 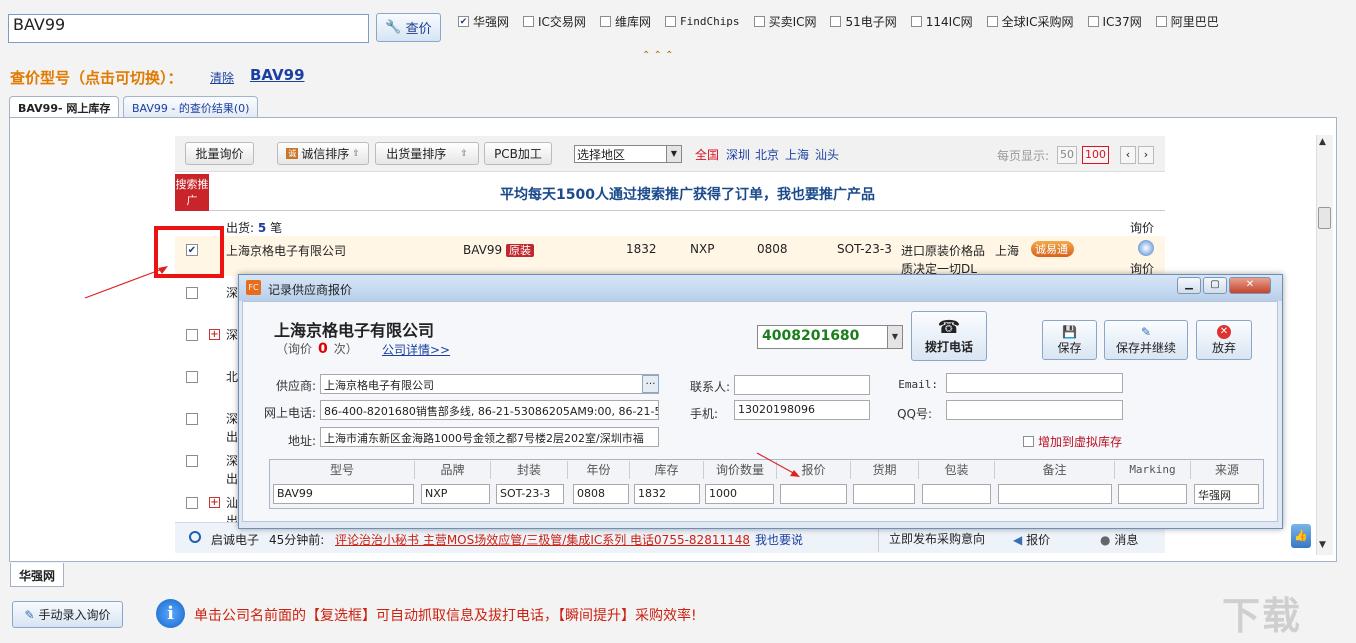 What do you see at coordinates (1322, 545) in the screenshot?
I see `scroll-down-icon: ▼` at bounding box center [1322, 545].